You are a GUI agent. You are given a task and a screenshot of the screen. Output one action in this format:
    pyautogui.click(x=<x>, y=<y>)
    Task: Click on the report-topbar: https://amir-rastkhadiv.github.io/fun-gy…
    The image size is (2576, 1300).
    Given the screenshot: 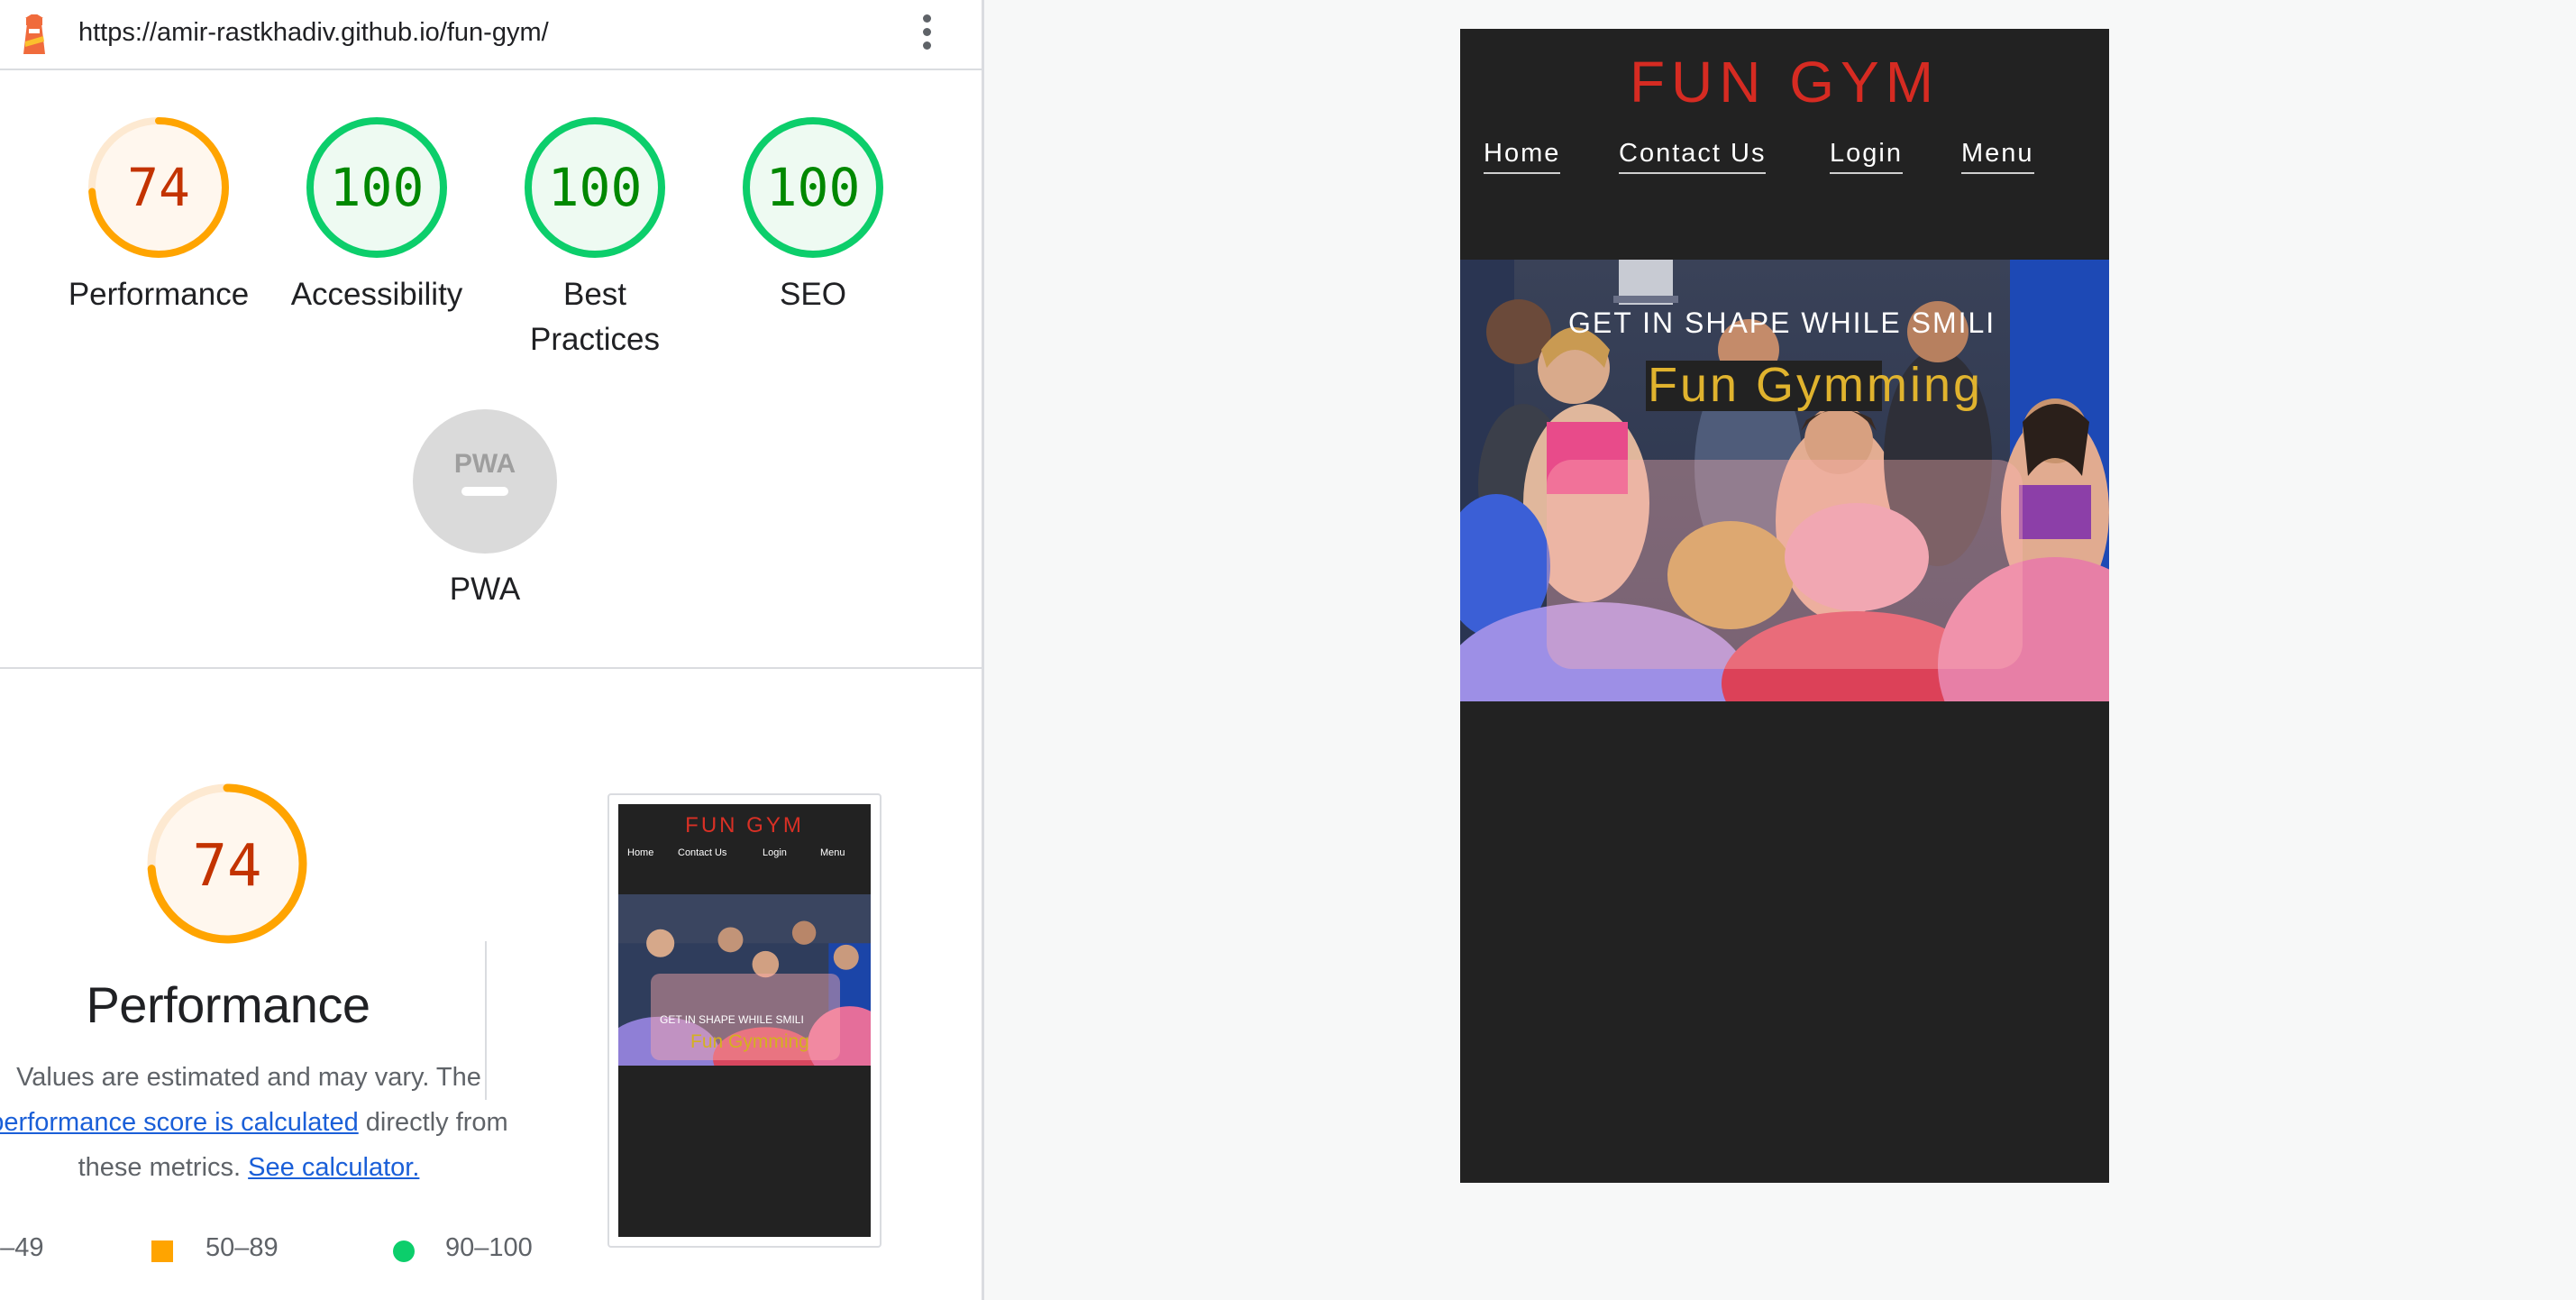 What is the action you would take?
    pyautogui.click(x=491, y=35)
    